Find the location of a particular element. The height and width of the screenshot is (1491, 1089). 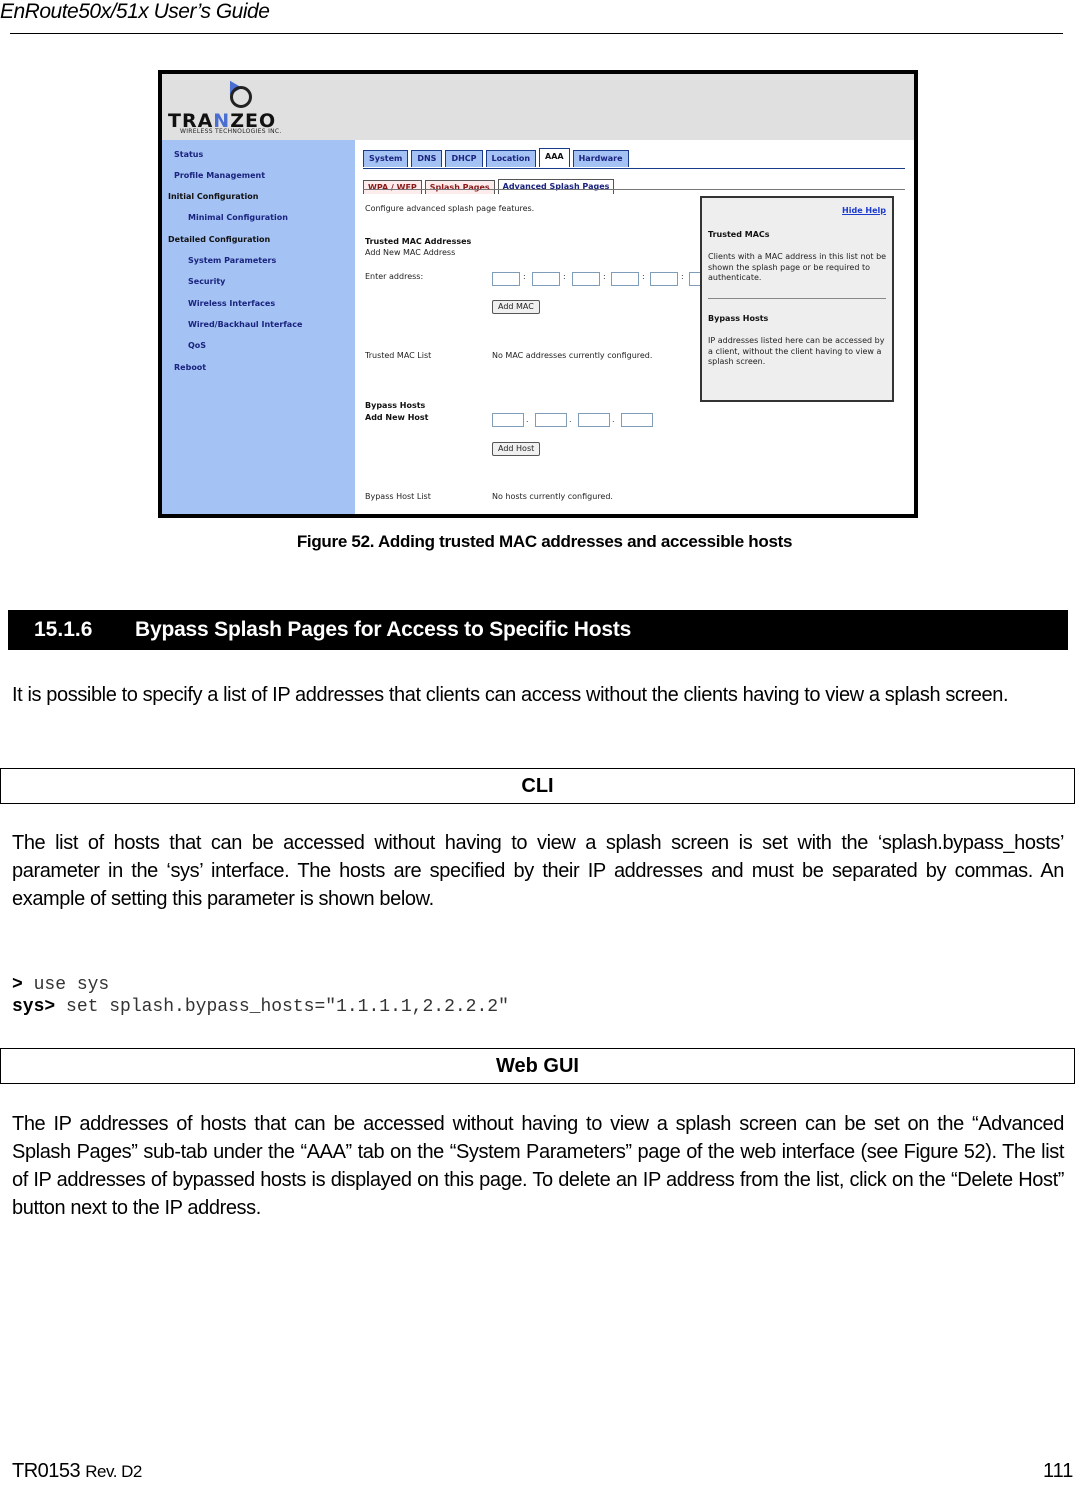

main-tabs: System DNS DHCP Location AAA Hardware is located at coordinates (497, 157).